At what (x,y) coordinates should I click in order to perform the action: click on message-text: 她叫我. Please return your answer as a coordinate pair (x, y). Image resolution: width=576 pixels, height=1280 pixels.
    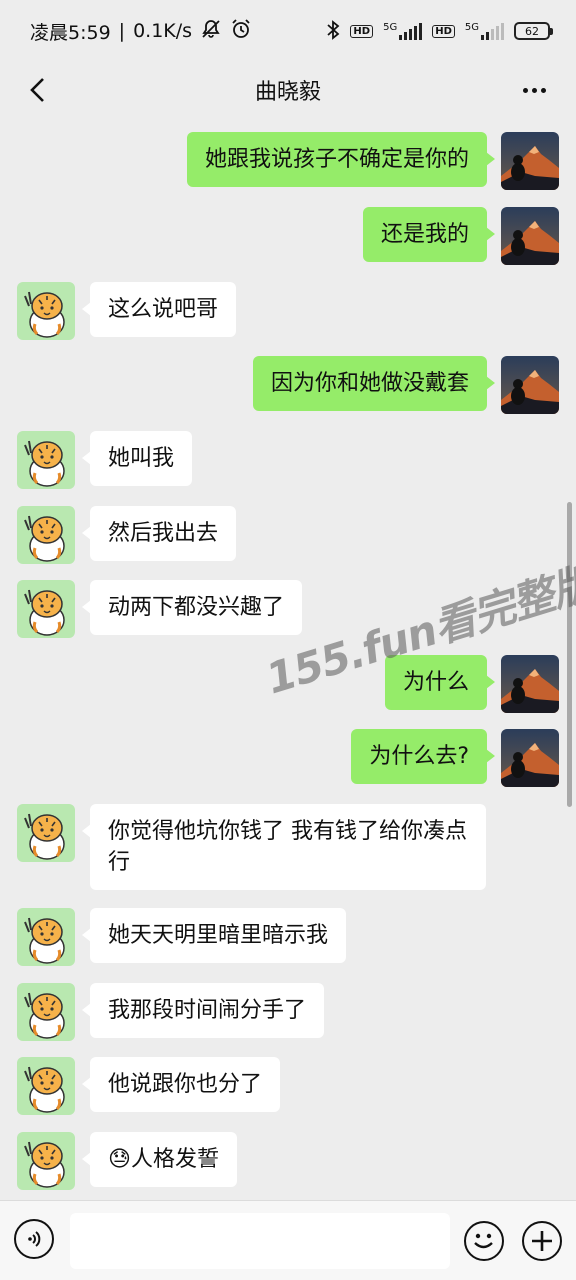
    Looking at the image, I should click on (141, 458).